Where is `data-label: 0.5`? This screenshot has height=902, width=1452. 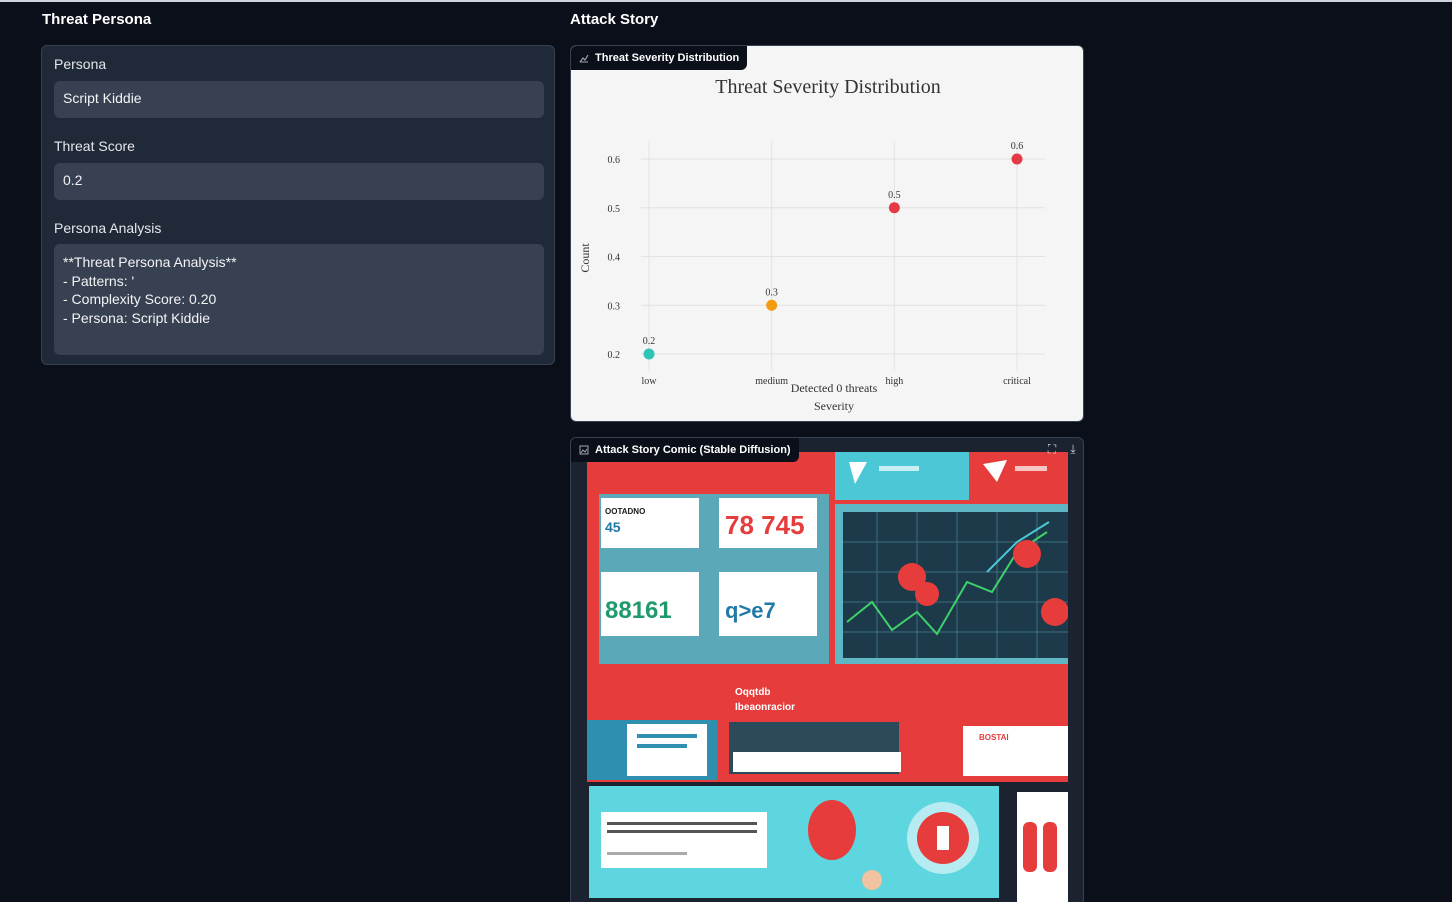
data-label: 0.5 is located at coordinates (894, 195).